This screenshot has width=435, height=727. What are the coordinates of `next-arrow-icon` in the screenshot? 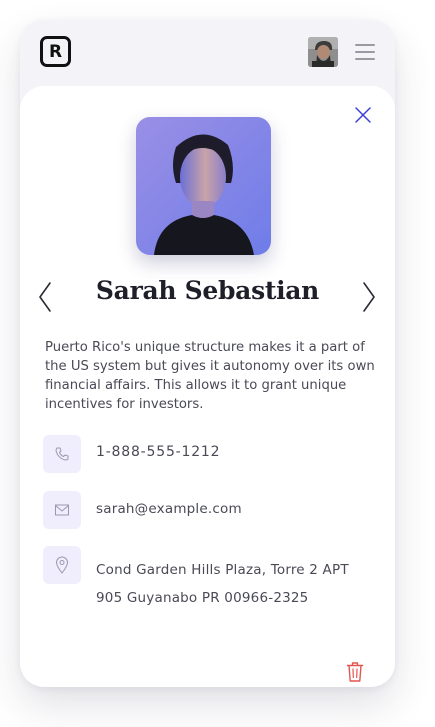 It's located at (369, 297).